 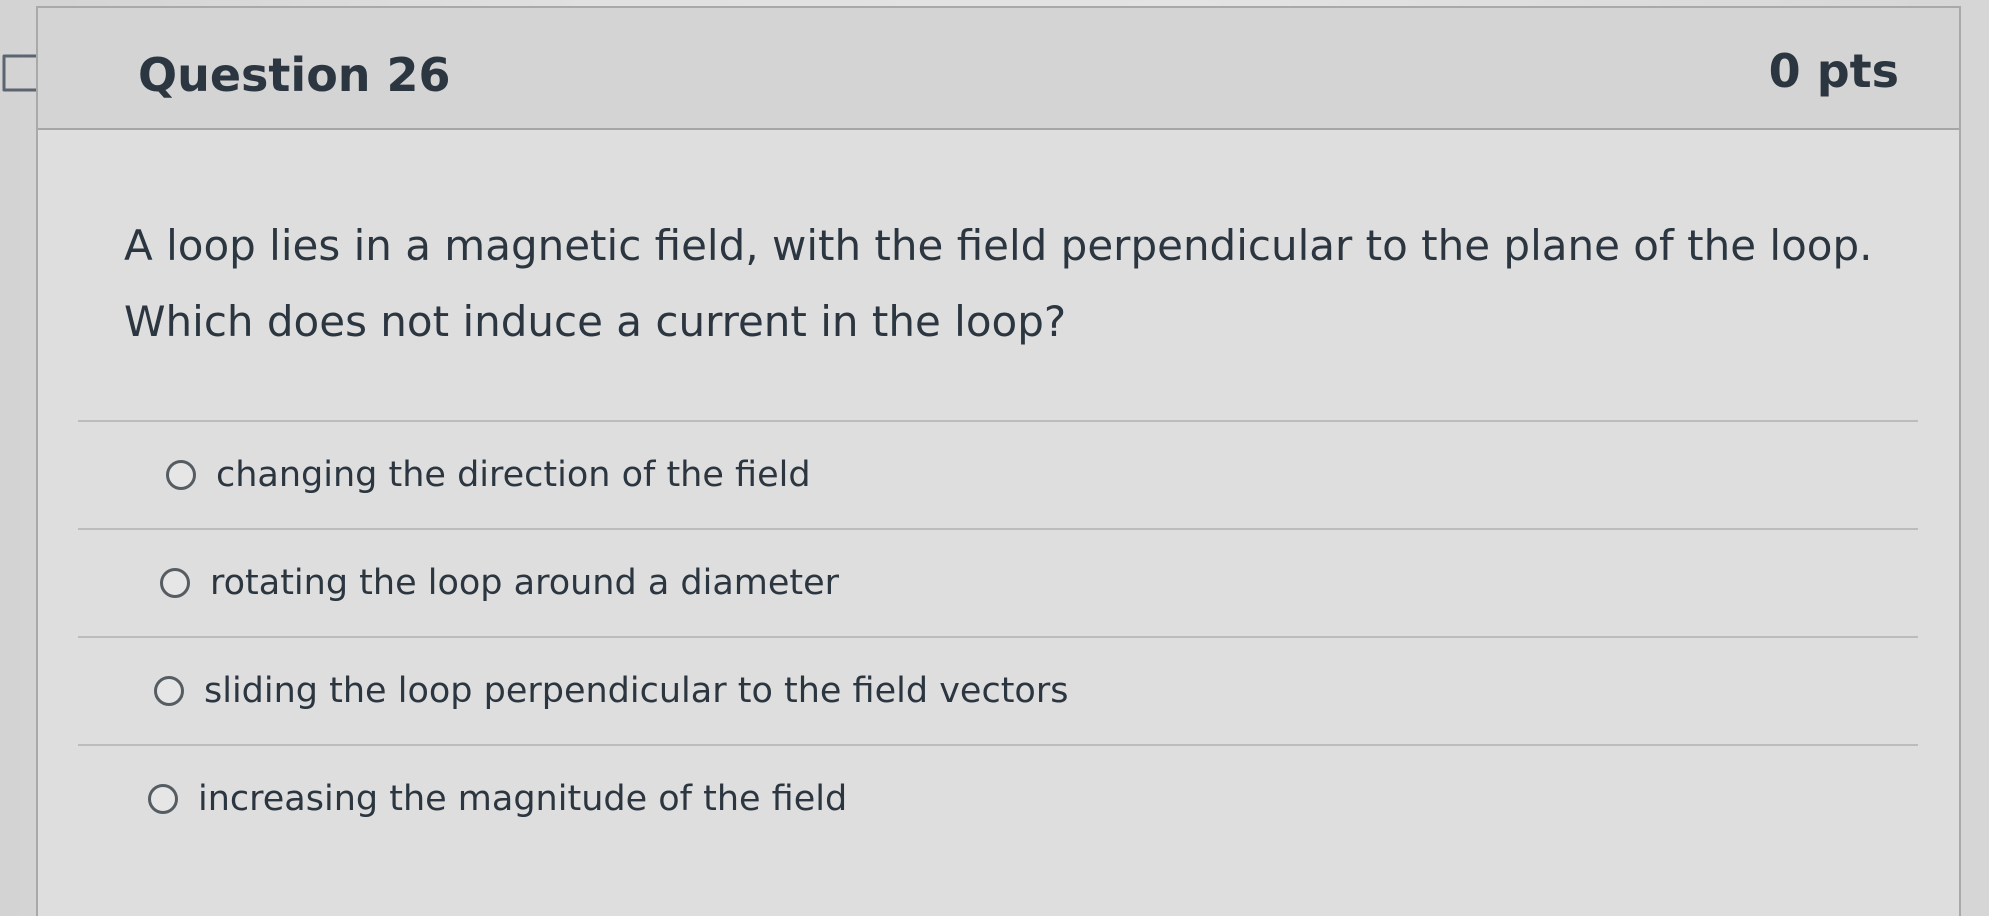 I want to click on answer-option: changing the direction of the field, so click(x=998, y=474).